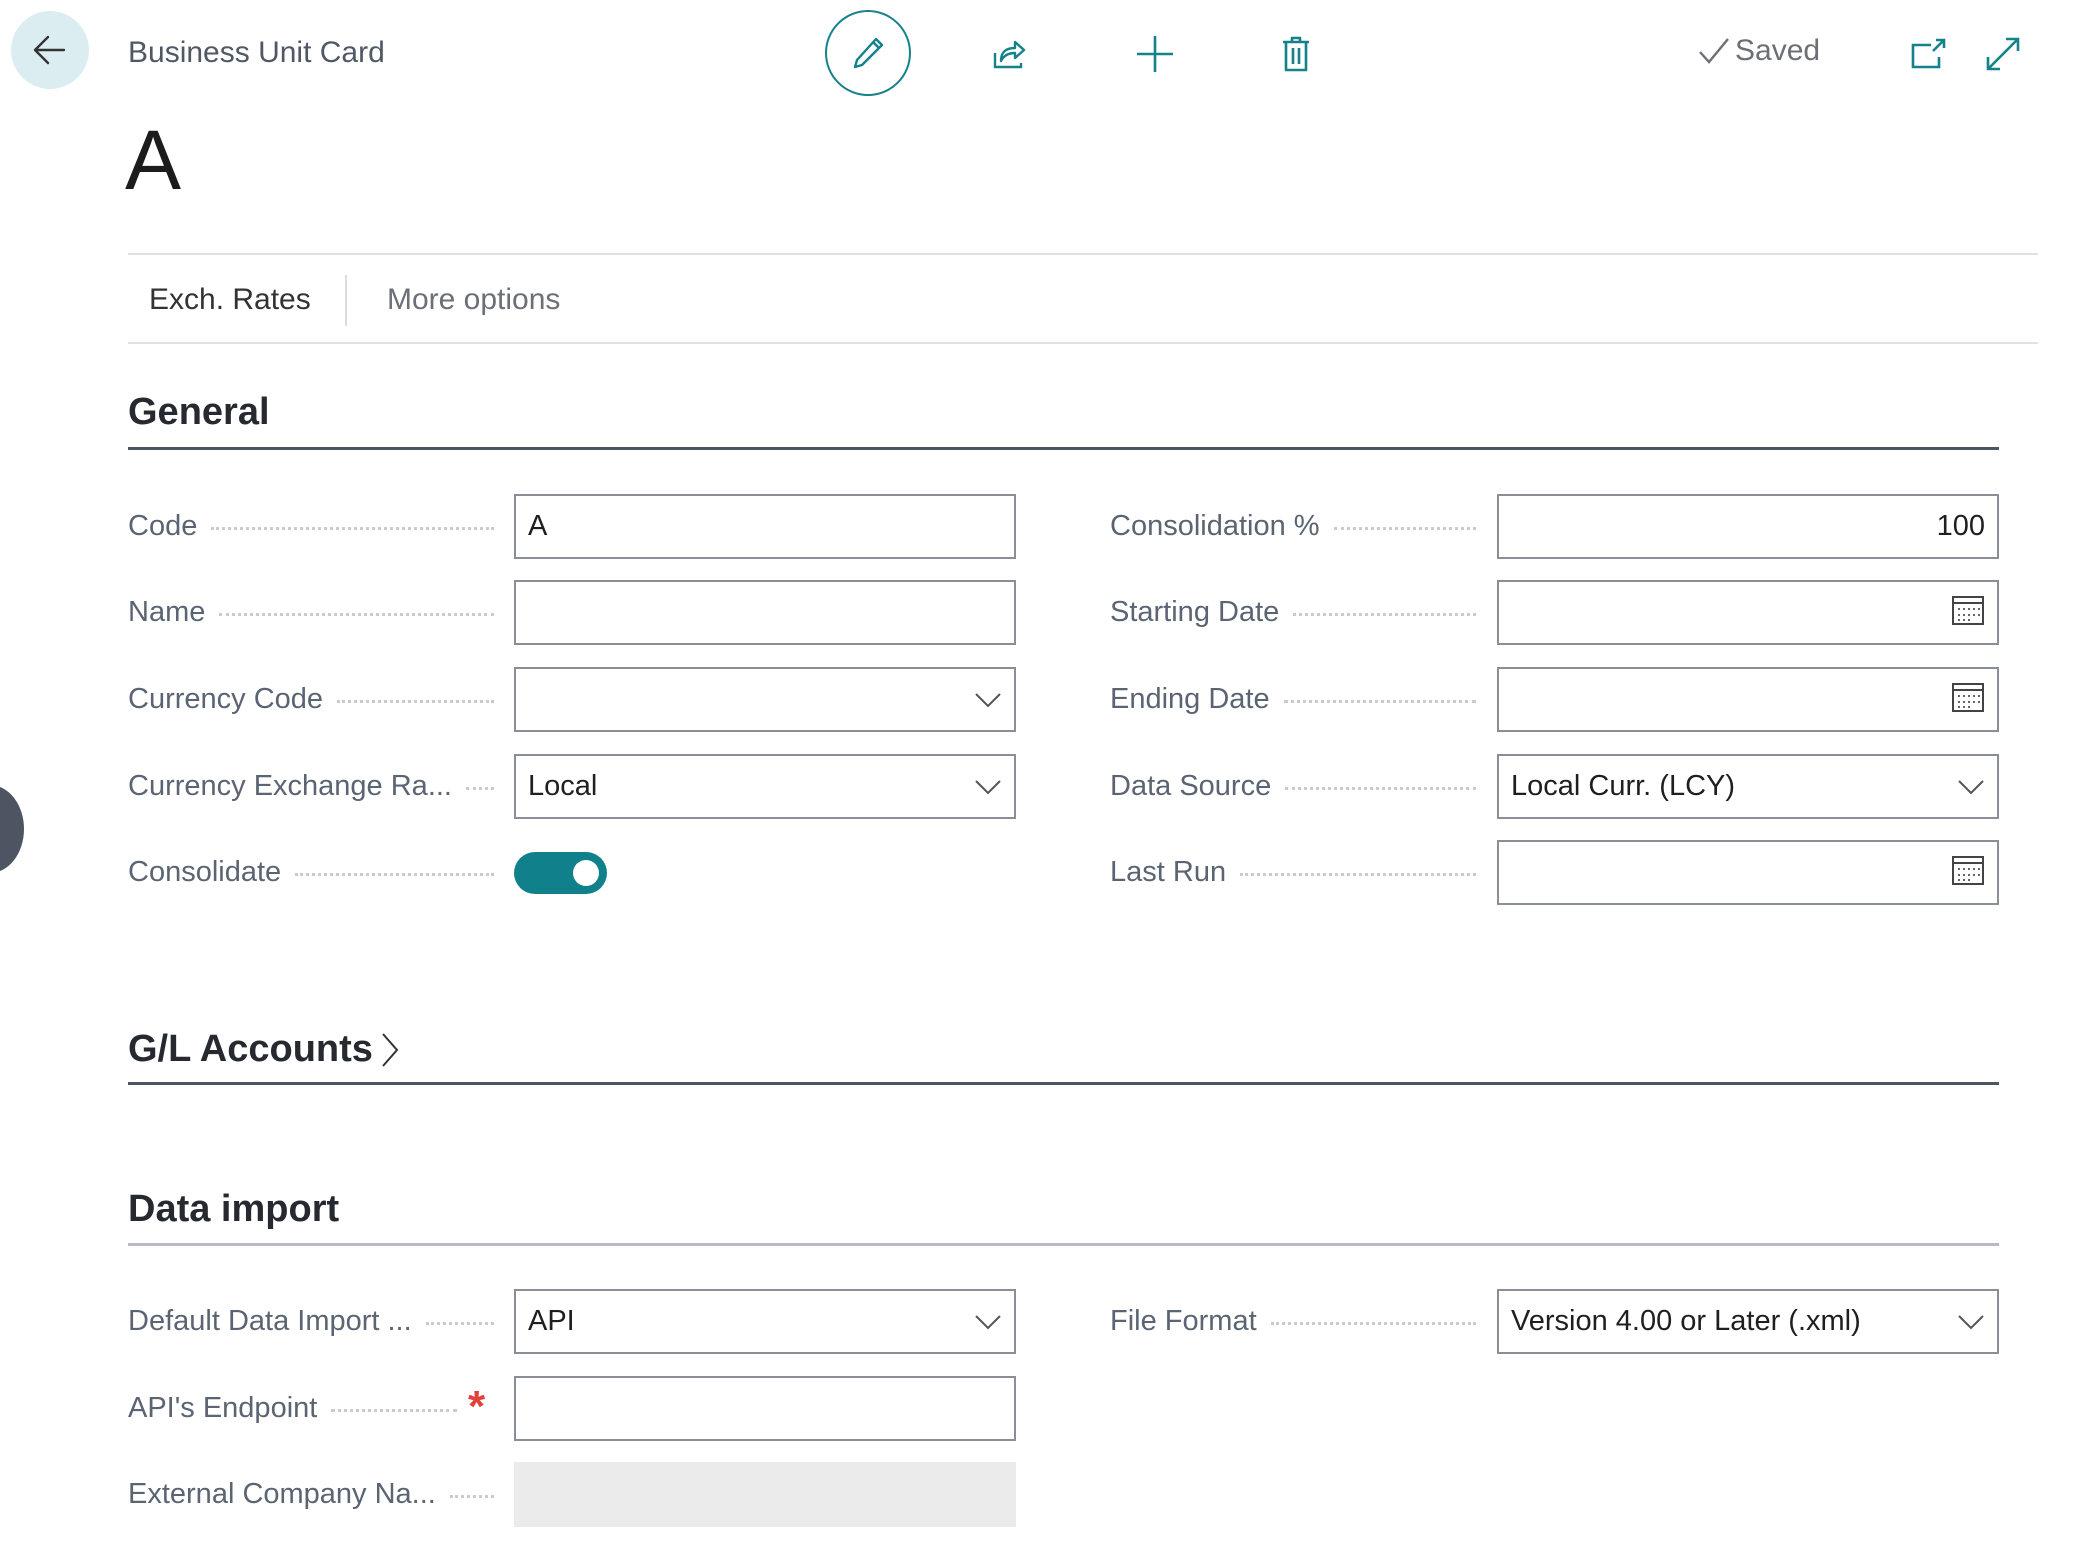 The width and height of the screenshot is (2100, 1544). I want to click on field-label: Starting Date, so click(1195, 612).